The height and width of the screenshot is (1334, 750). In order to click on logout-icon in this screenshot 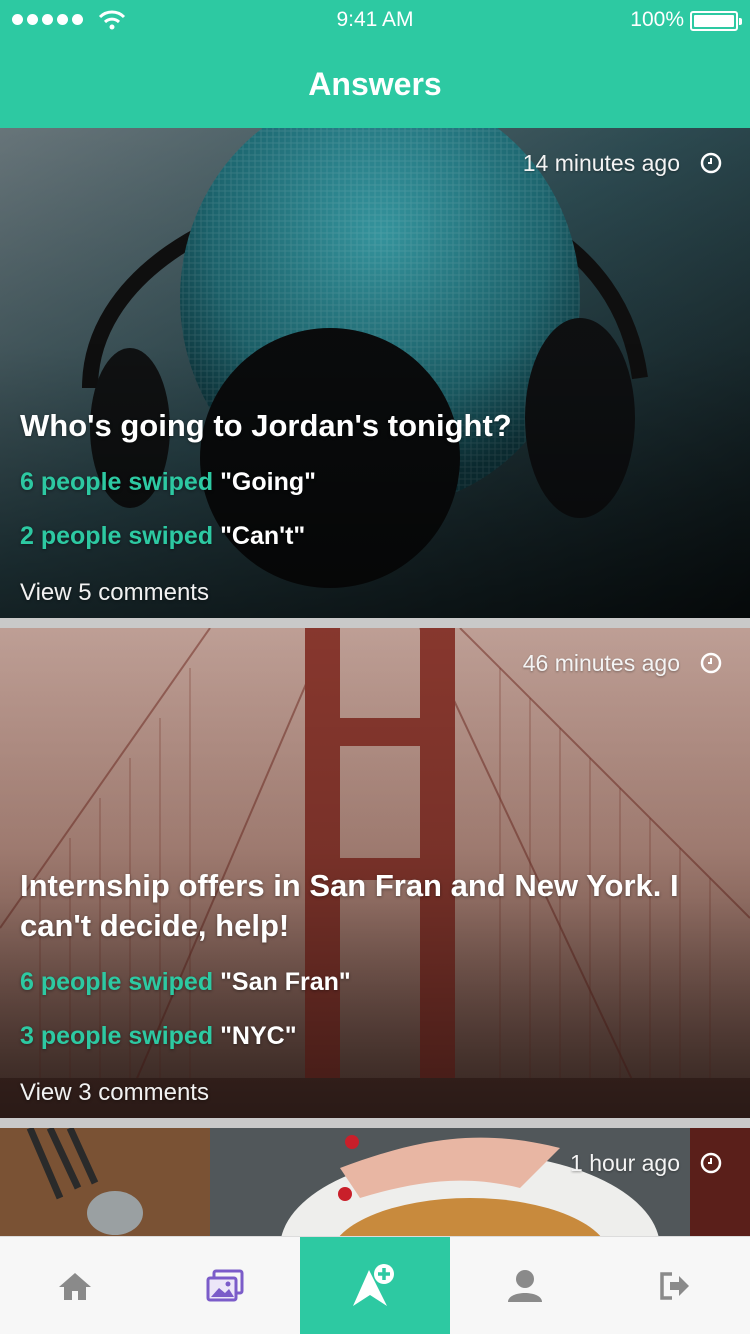, I will do `click(674, 1286)`.